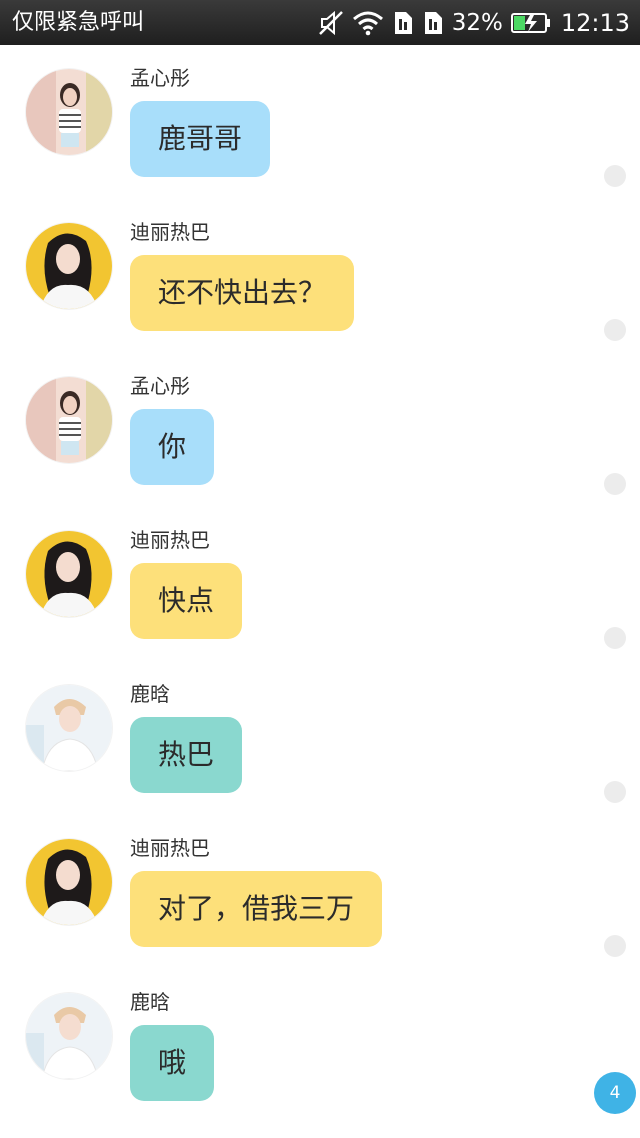 Image resolution: width=640 pixels, height=1138 pixels. I want to click on message-bubble: 对了，借我三万, so click(256, 909).